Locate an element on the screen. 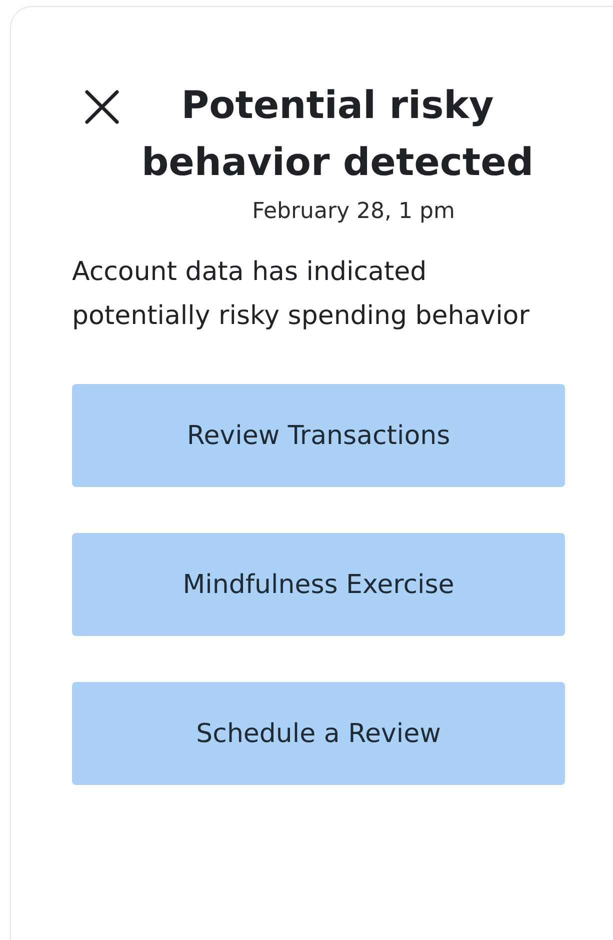 The height and width of the screenshot is (940, 613). action-button: Mindfulness Exercise is located at coordinates (318, 584).